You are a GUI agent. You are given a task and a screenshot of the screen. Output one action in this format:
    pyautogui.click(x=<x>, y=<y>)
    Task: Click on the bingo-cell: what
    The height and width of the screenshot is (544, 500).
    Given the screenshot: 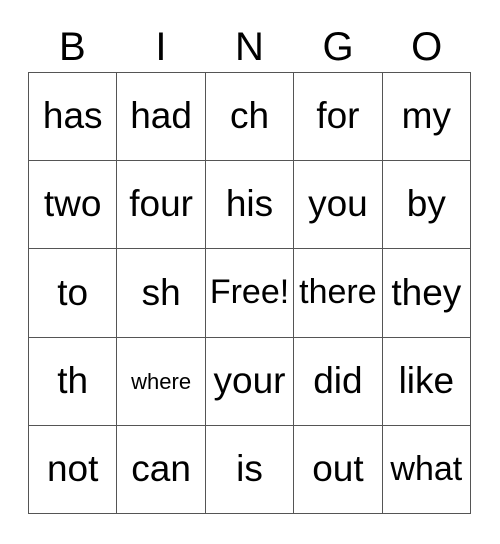 What is the action you would take?
    pyautogui.click(x=427, y=470)
    